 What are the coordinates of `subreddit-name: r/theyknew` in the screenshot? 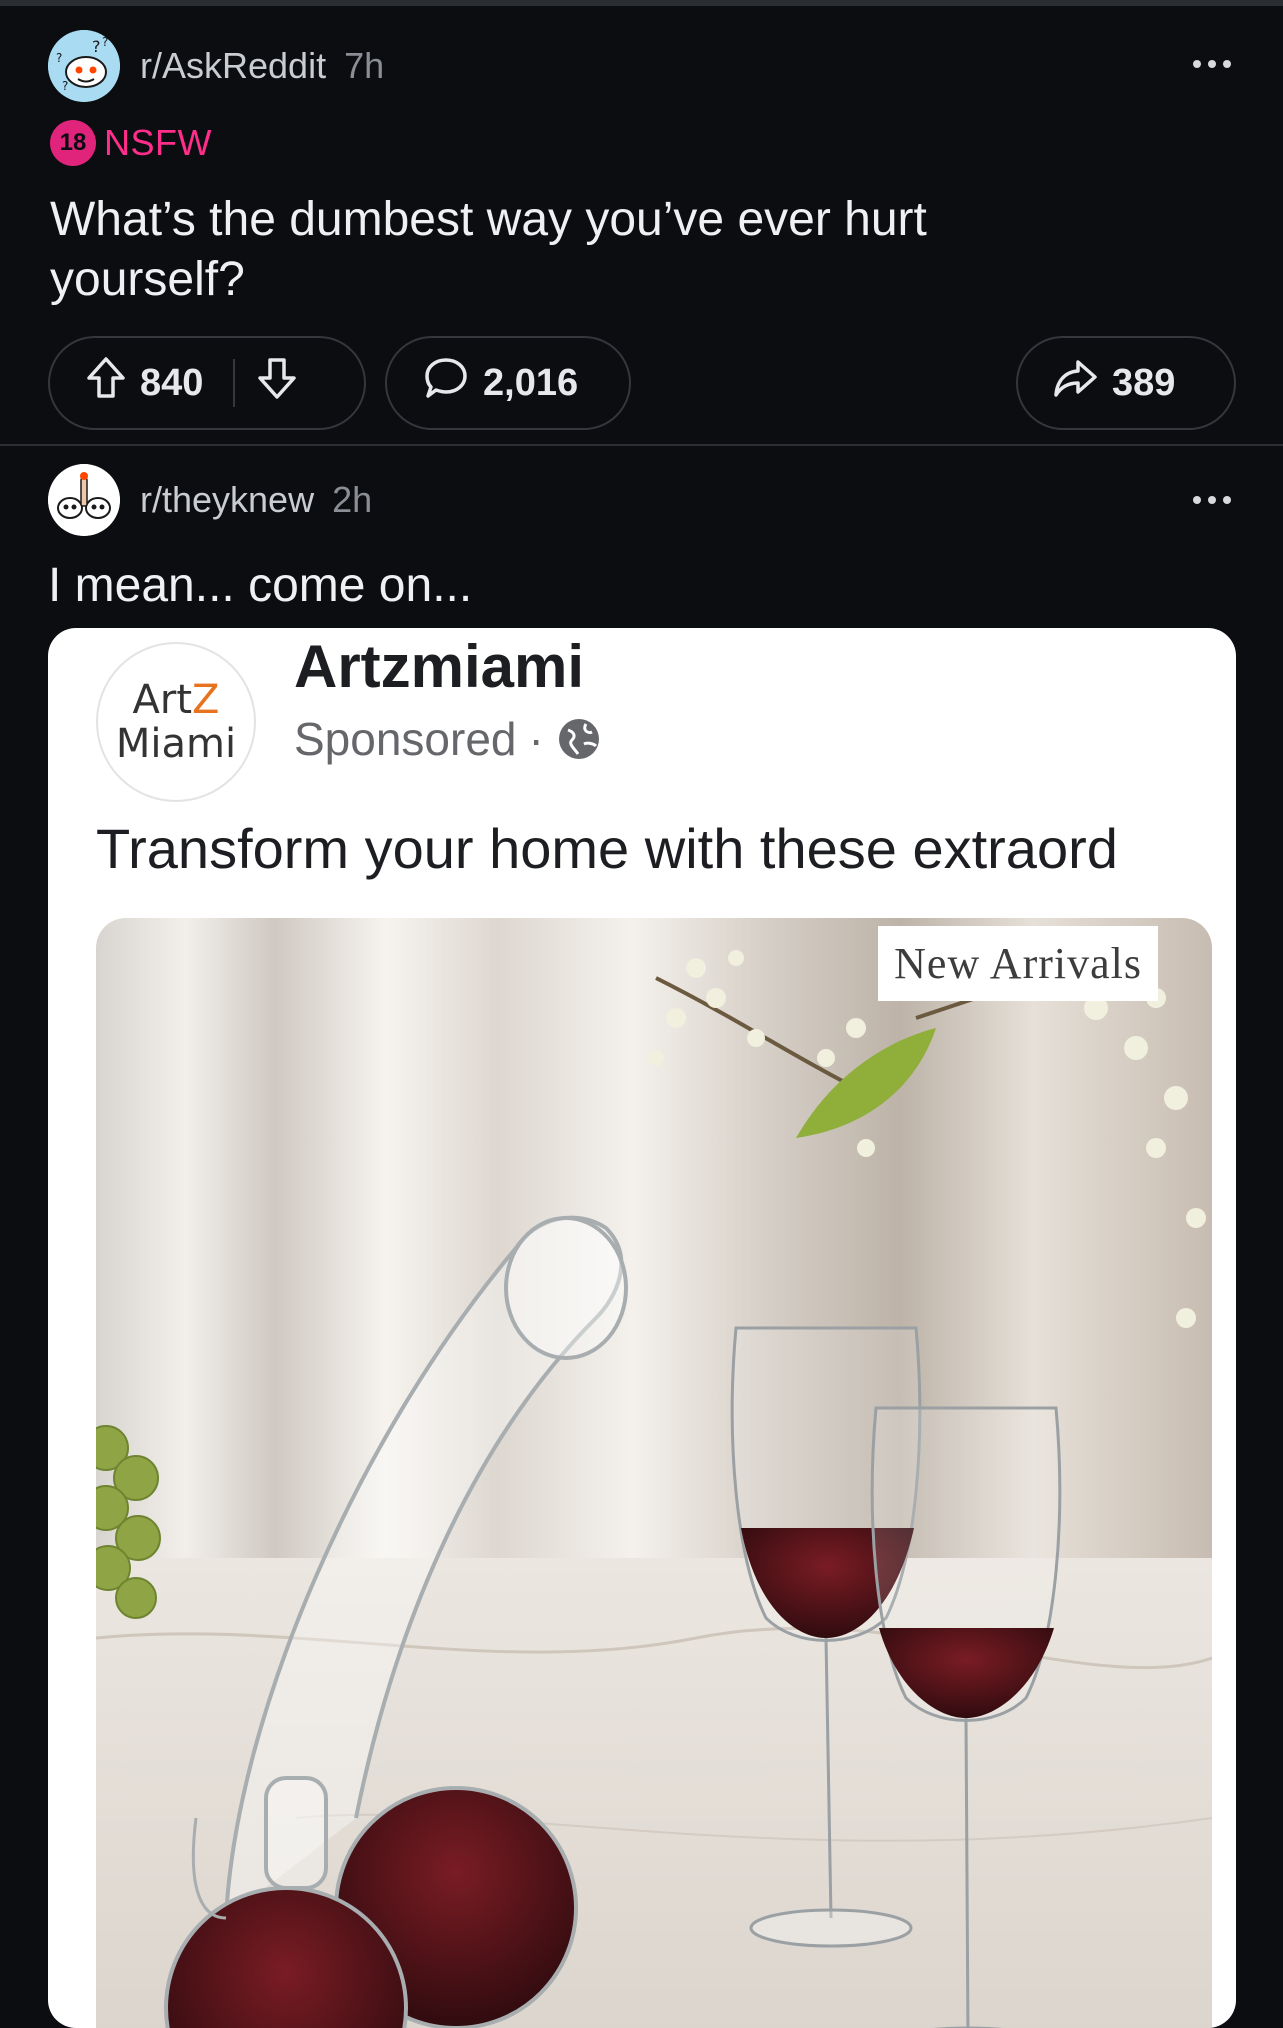 It's located at (227, 500).